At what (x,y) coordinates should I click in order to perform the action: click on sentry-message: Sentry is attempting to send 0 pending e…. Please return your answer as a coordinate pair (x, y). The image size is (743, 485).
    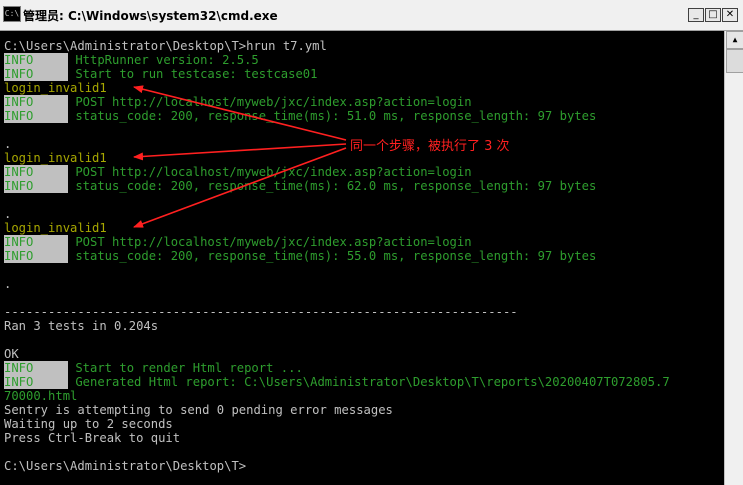
    Looking at the image, I should click on (198, 410).